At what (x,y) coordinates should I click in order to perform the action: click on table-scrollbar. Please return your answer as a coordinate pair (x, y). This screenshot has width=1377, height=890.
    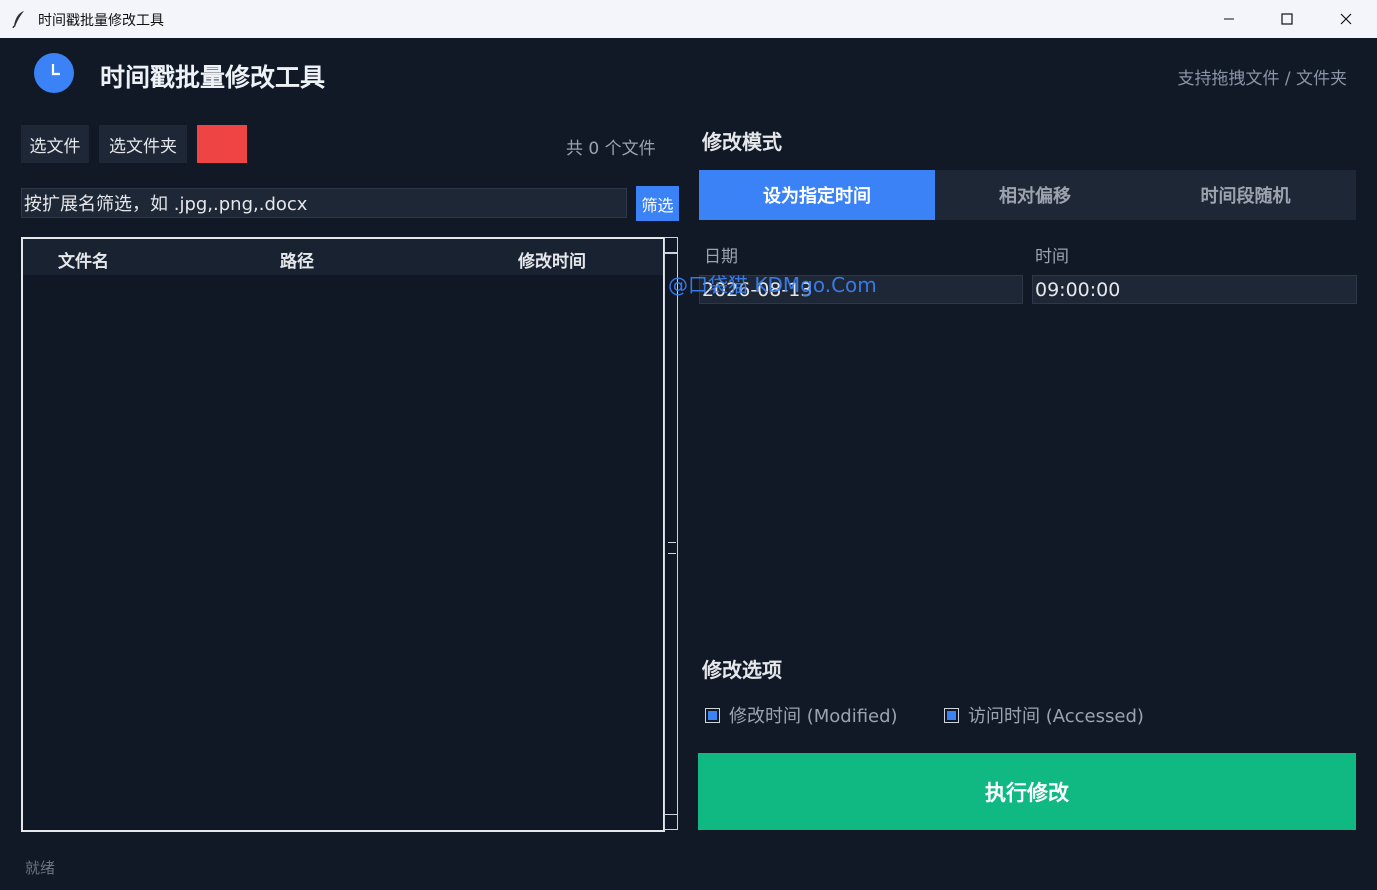
    Looking at the image, I should click on (671, 533).